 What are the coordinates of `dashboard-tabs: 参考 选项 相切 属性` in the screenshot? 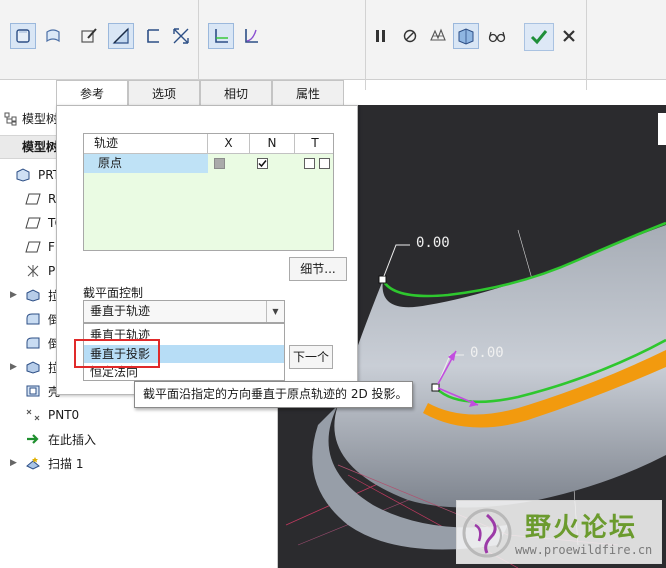 It's located at (200, 93).